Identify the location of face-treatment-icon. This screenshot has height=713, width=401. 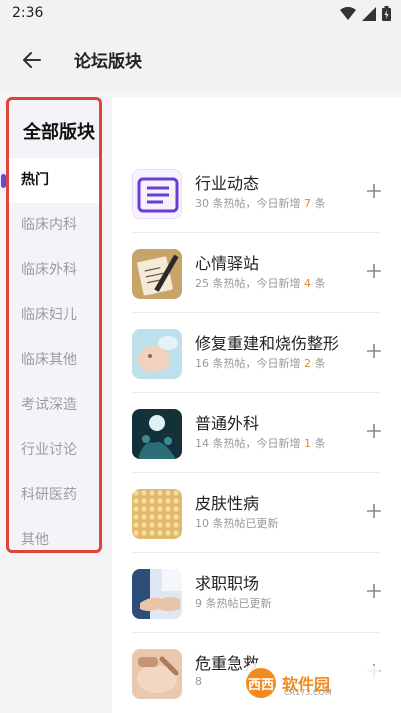
(157, 354).